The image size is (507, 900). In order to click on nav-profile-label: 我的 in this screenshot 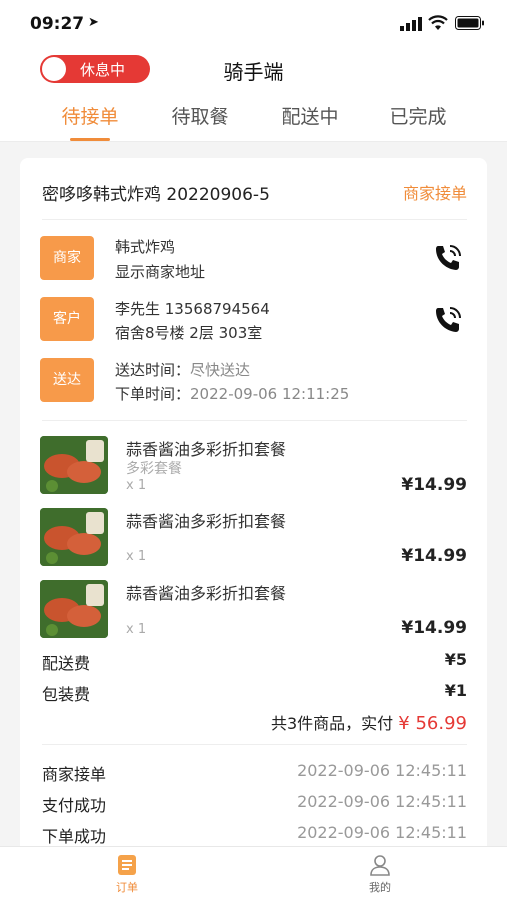, I will do `click(380, 887)`.